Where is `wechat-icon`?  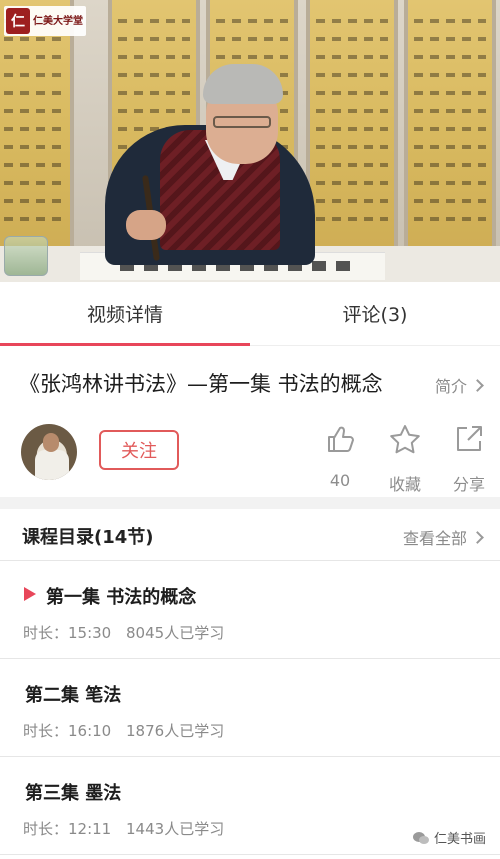
wechat-icon is located at coordinates (420, 837).